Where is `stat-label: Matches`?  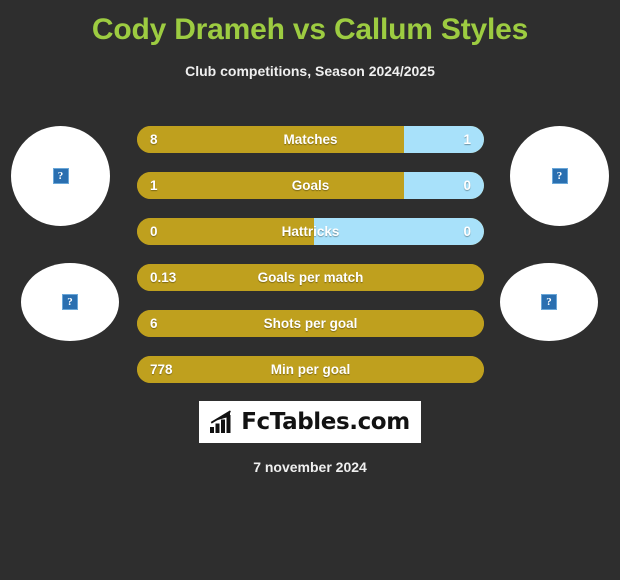 stat-label: Matches is located at coordinates (310, 139).